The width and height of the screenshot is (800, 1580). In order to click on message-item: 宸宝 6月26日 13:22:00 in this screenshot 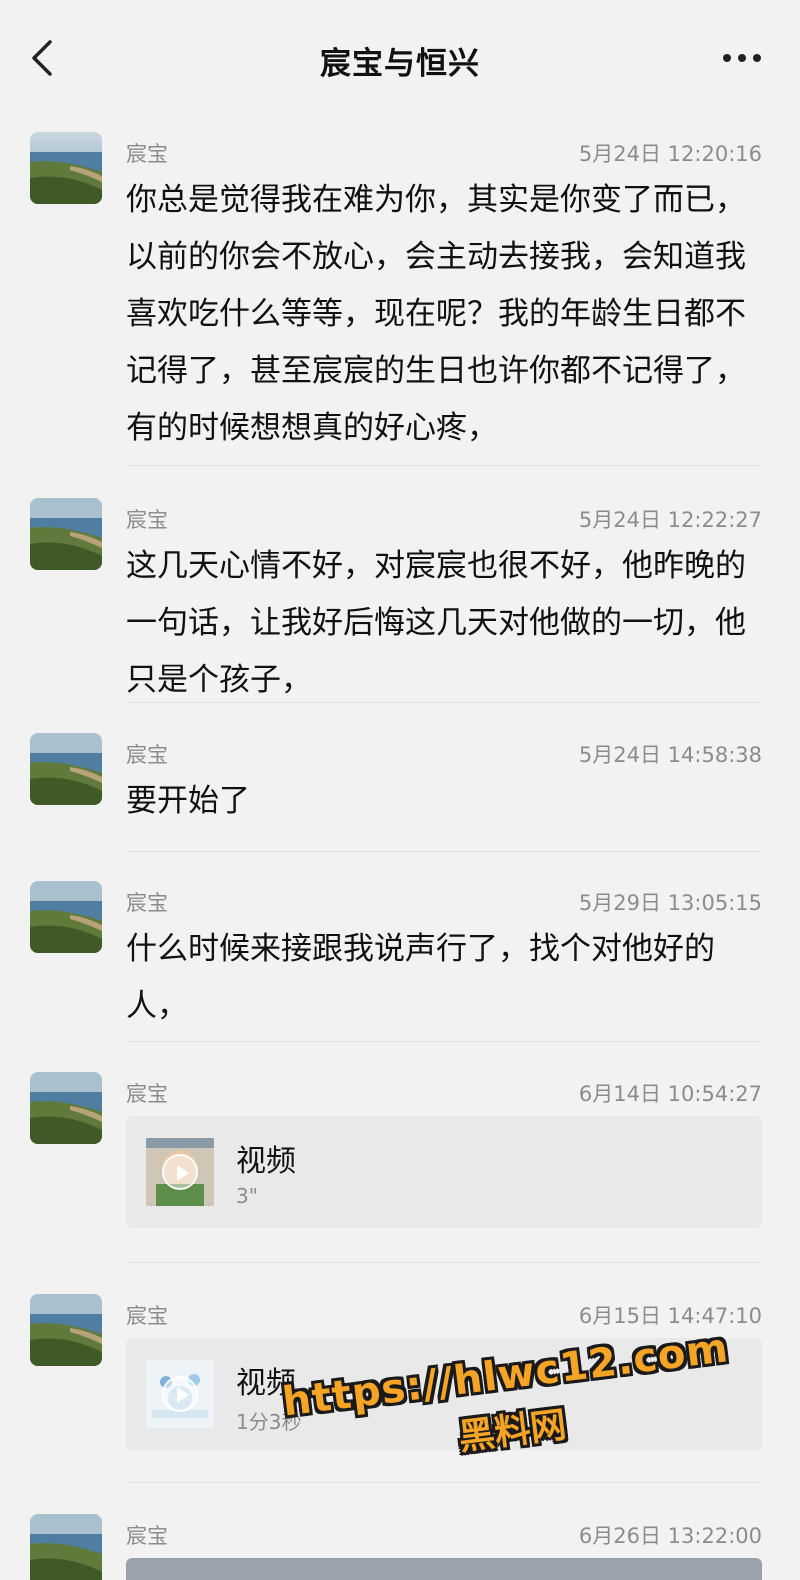, I will do `click(400, 1547)`.